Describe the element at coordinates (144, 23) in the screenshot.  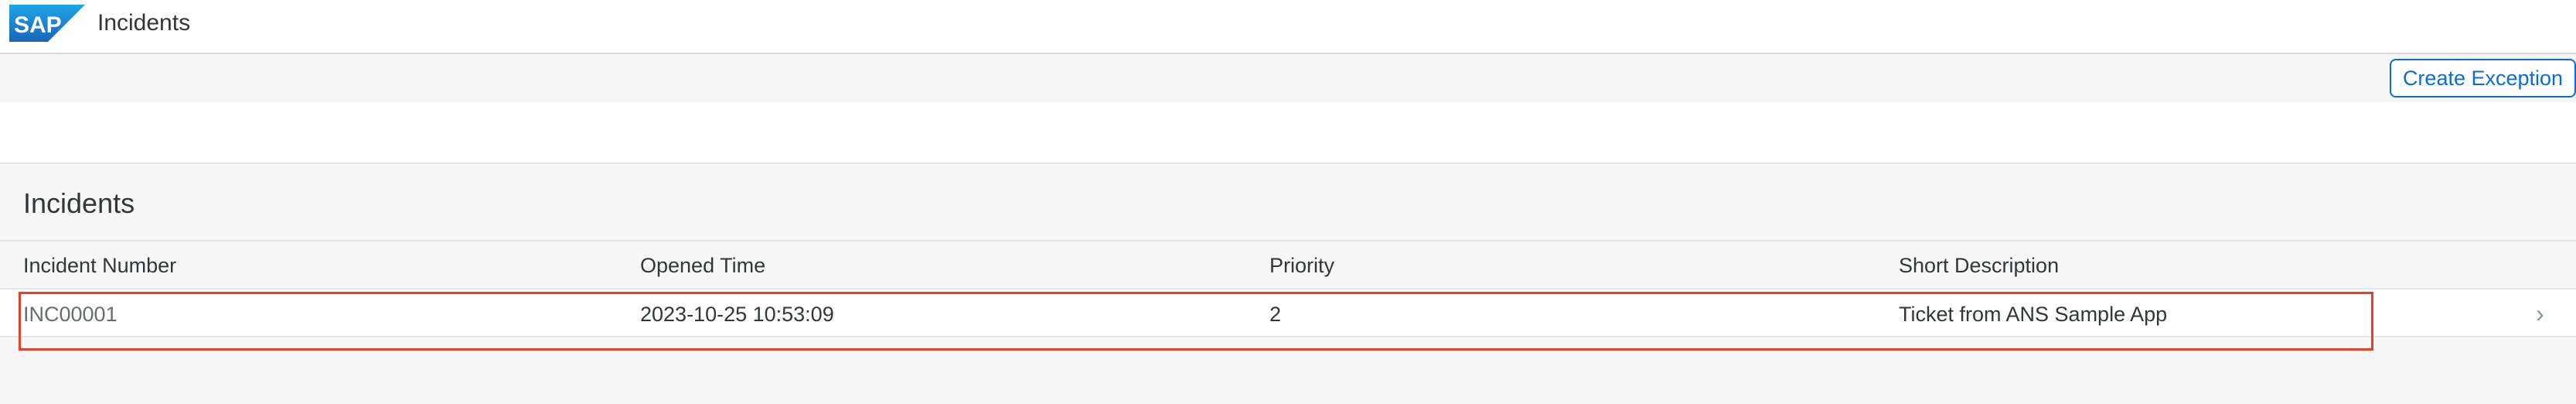
I see `app-title: Incidents` at that location.